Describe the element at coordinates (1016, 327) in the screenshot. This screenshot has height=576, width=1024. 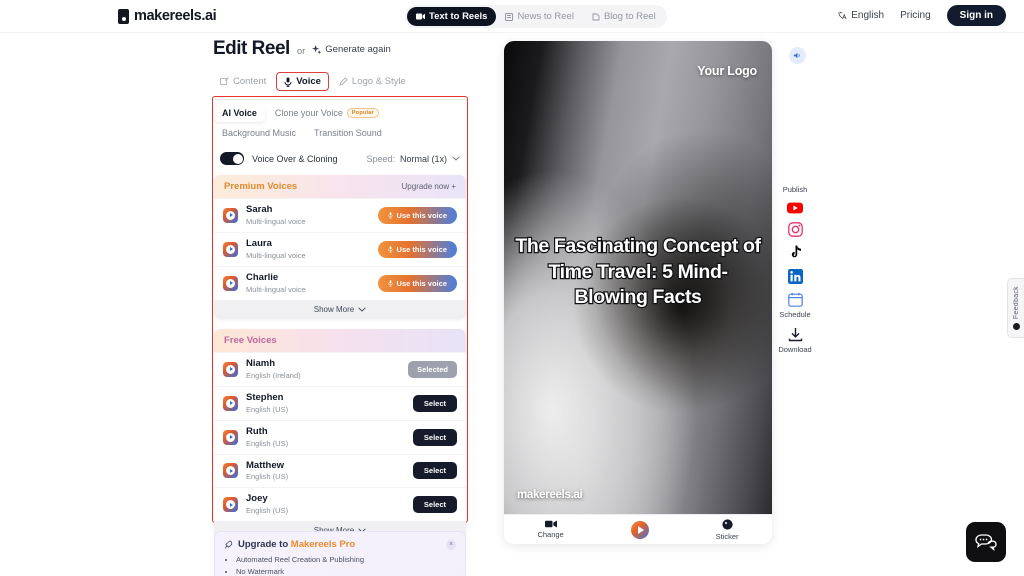
I see `feedback-dot-icon` at that location.